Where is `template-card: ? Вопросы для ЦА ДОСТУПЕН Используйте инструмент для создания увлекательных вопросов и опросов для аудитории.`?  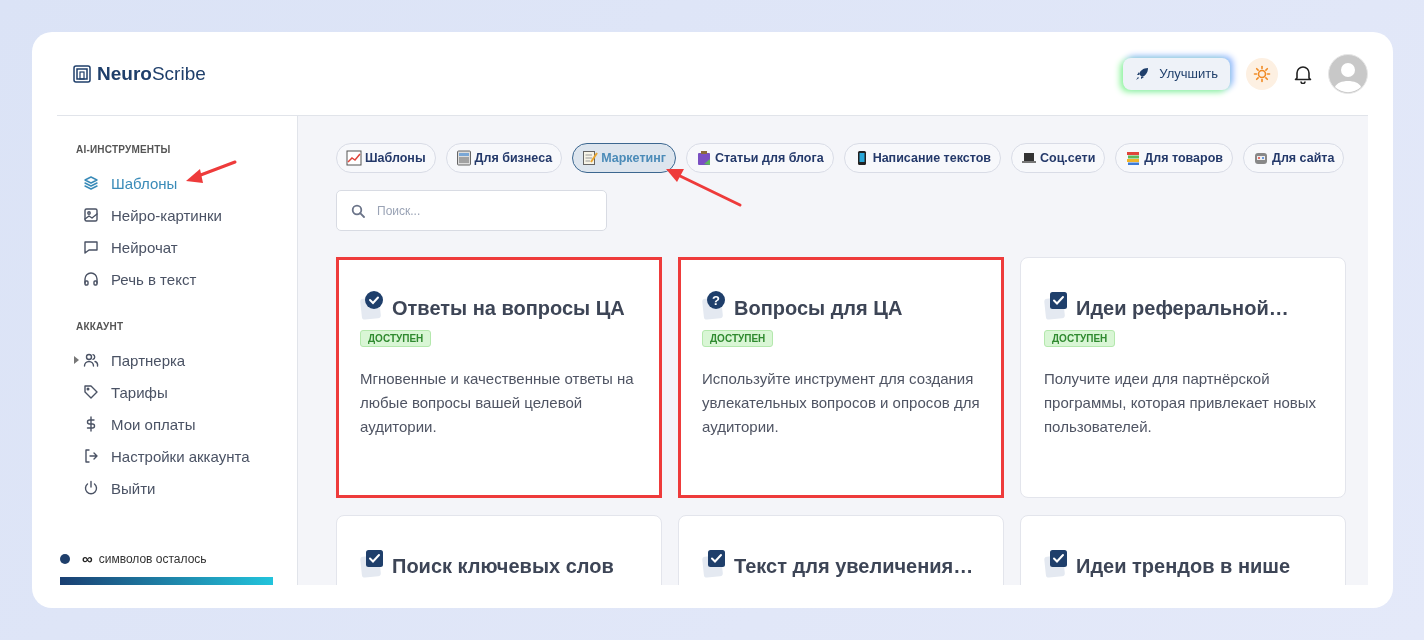
template-card: ? Вопросы для ЦА ДОСТУПЕН Используйте инструмент для создания увлекательных вопросов и опросов для аудитории. is located at coordinates (841, 377).